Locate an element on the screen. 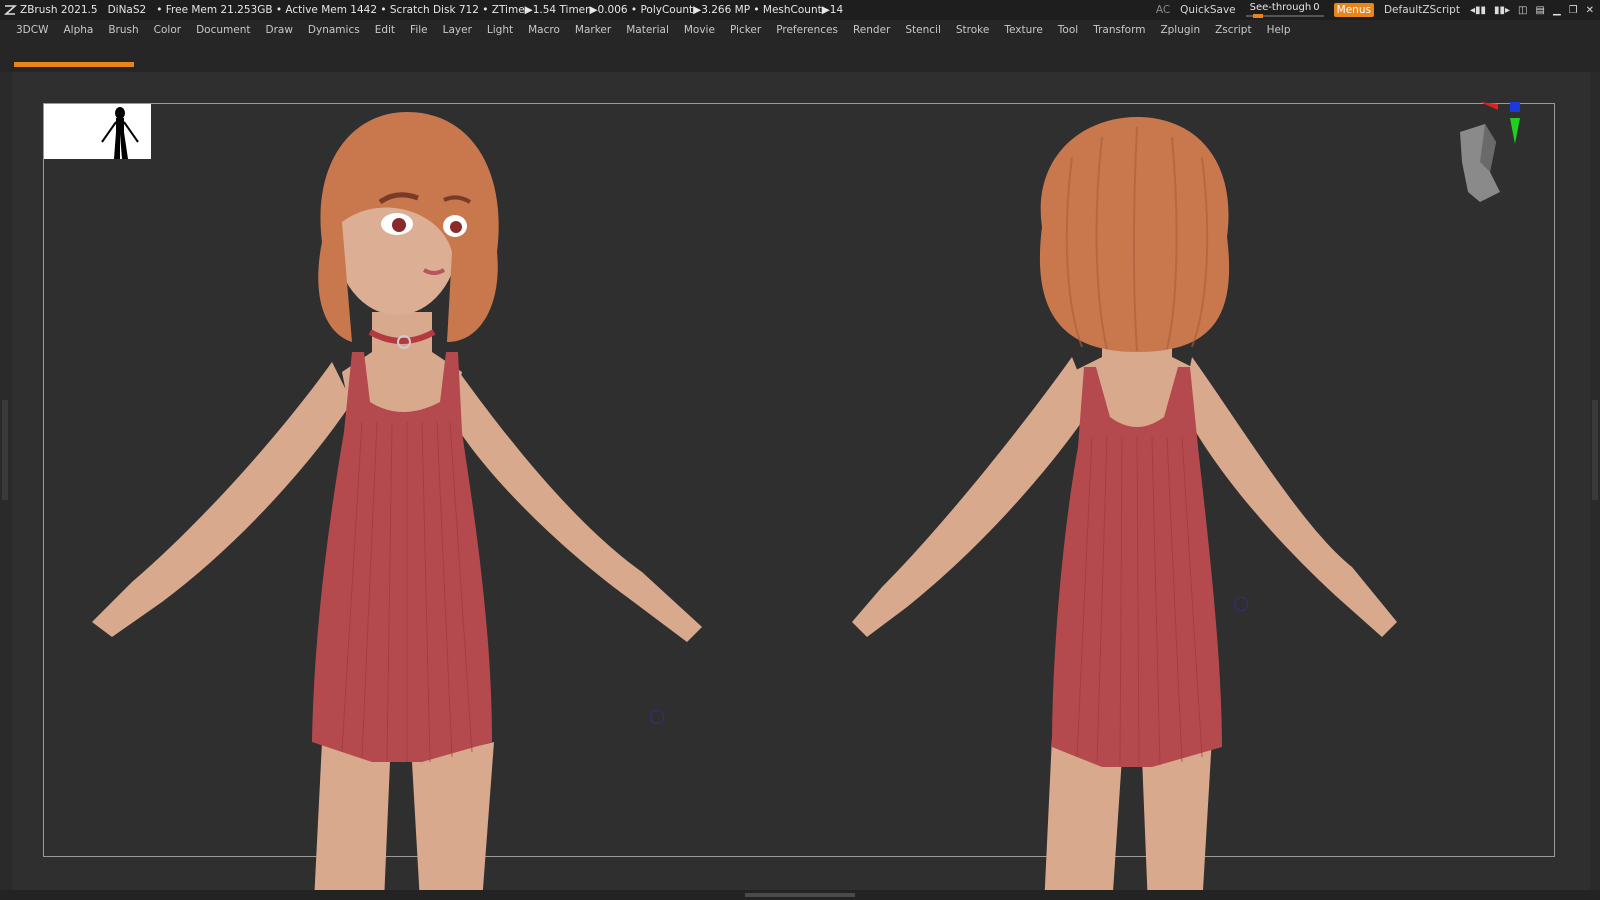 The image size is (1600, 900). restore-icon: ❐ is located at coordinates (1573, 10).